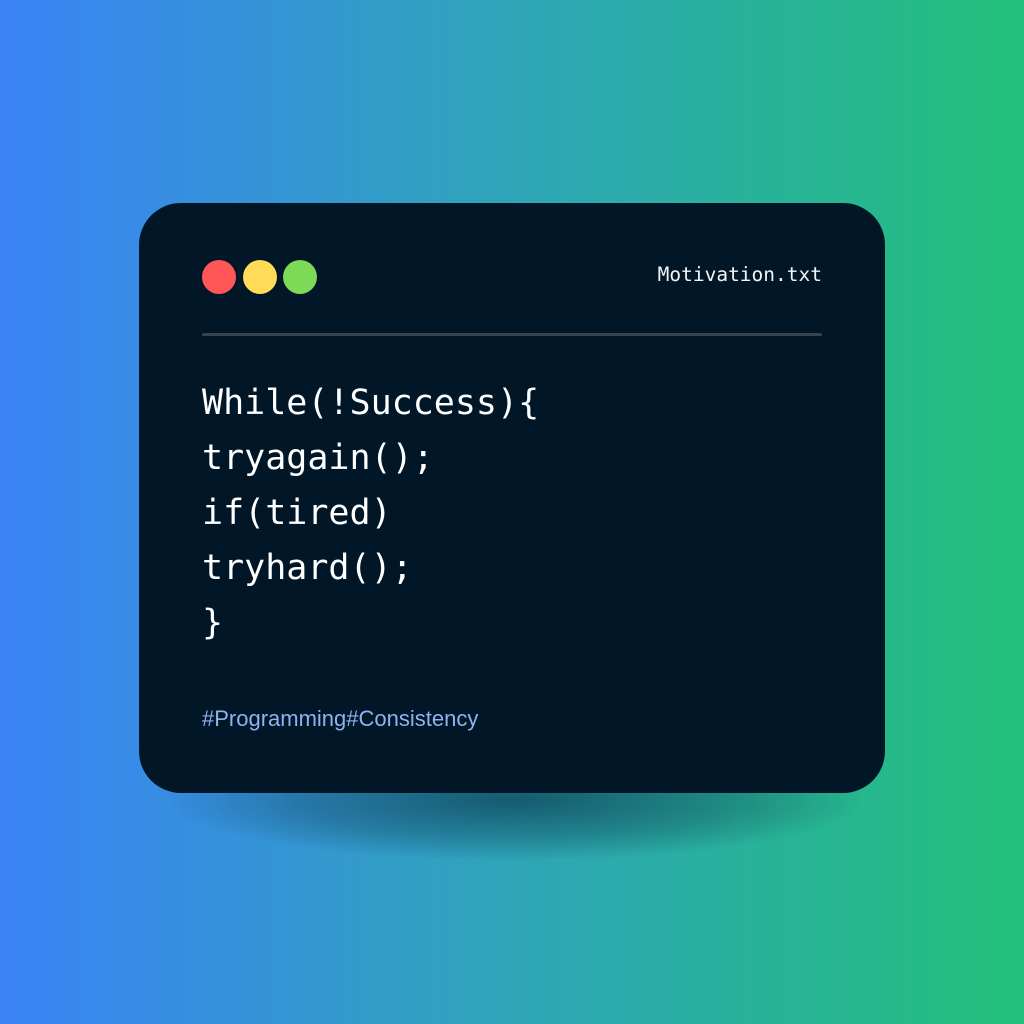 Image resolution: width=1024 pixels, height=1024 pixels. I want to click on code-line: tryhard();, so click(307, 568).